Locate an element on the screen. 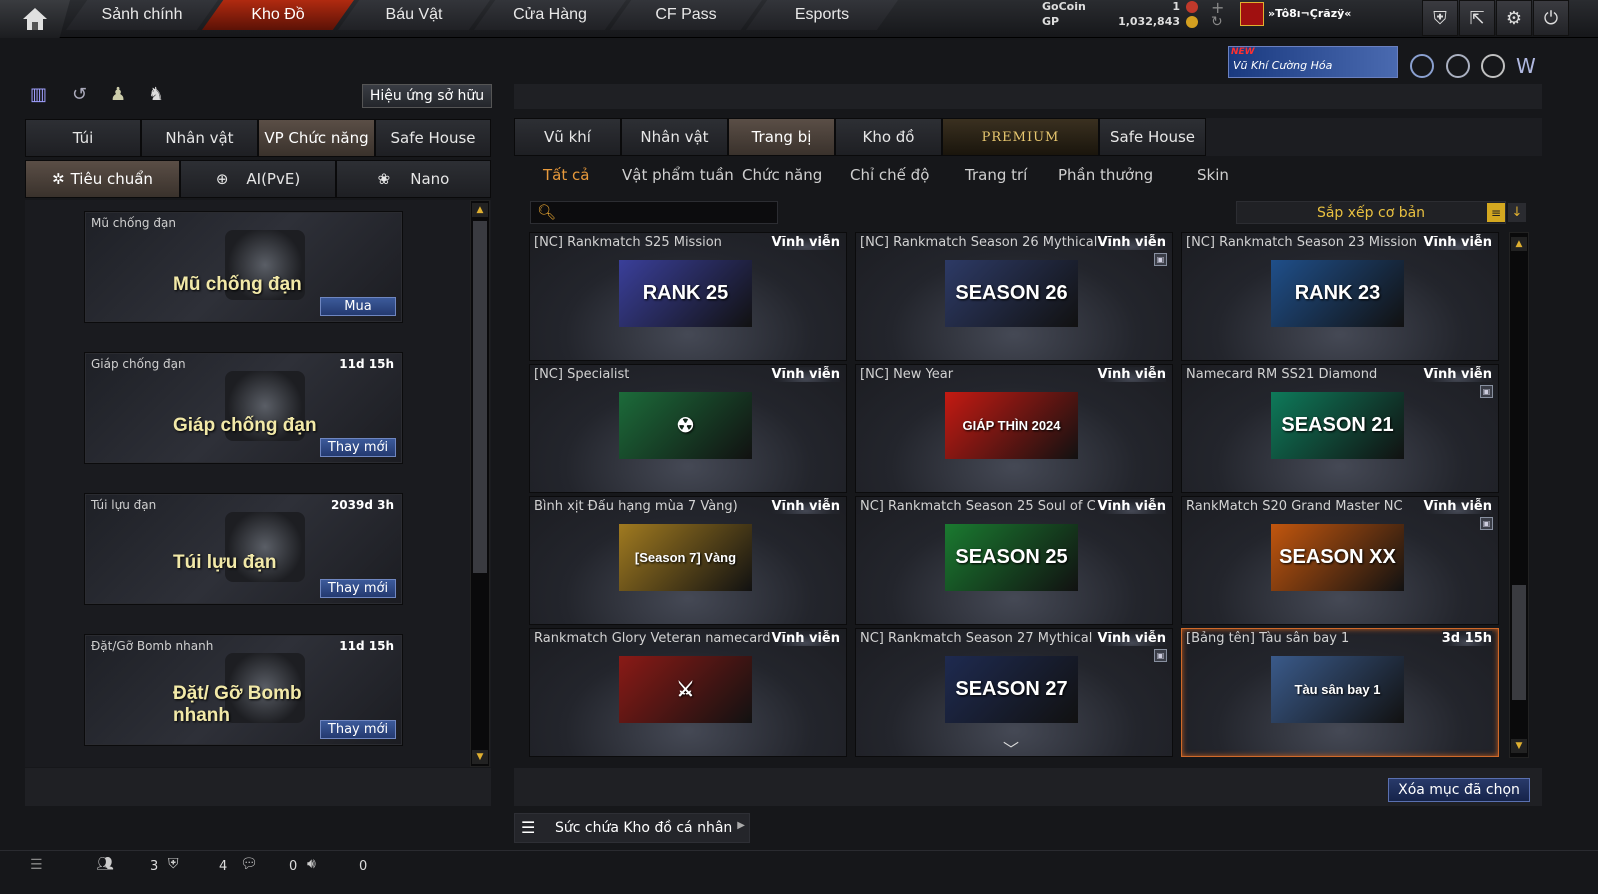 This screenshot has width=1598, height=894. filter-mode: Chỉ chế độ is located at coordinates (889, 175).